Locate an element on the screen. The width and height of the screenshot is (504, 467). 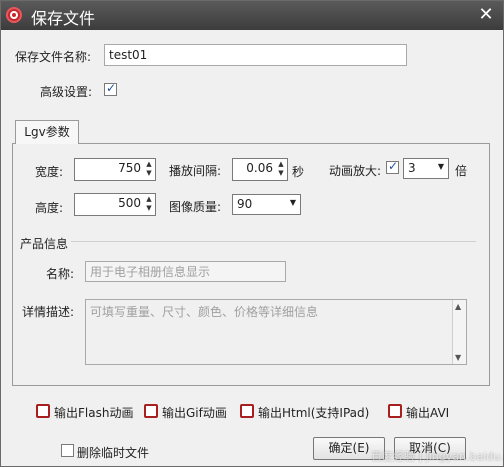
output-html-checkbox is located at coordinates (247, 411).